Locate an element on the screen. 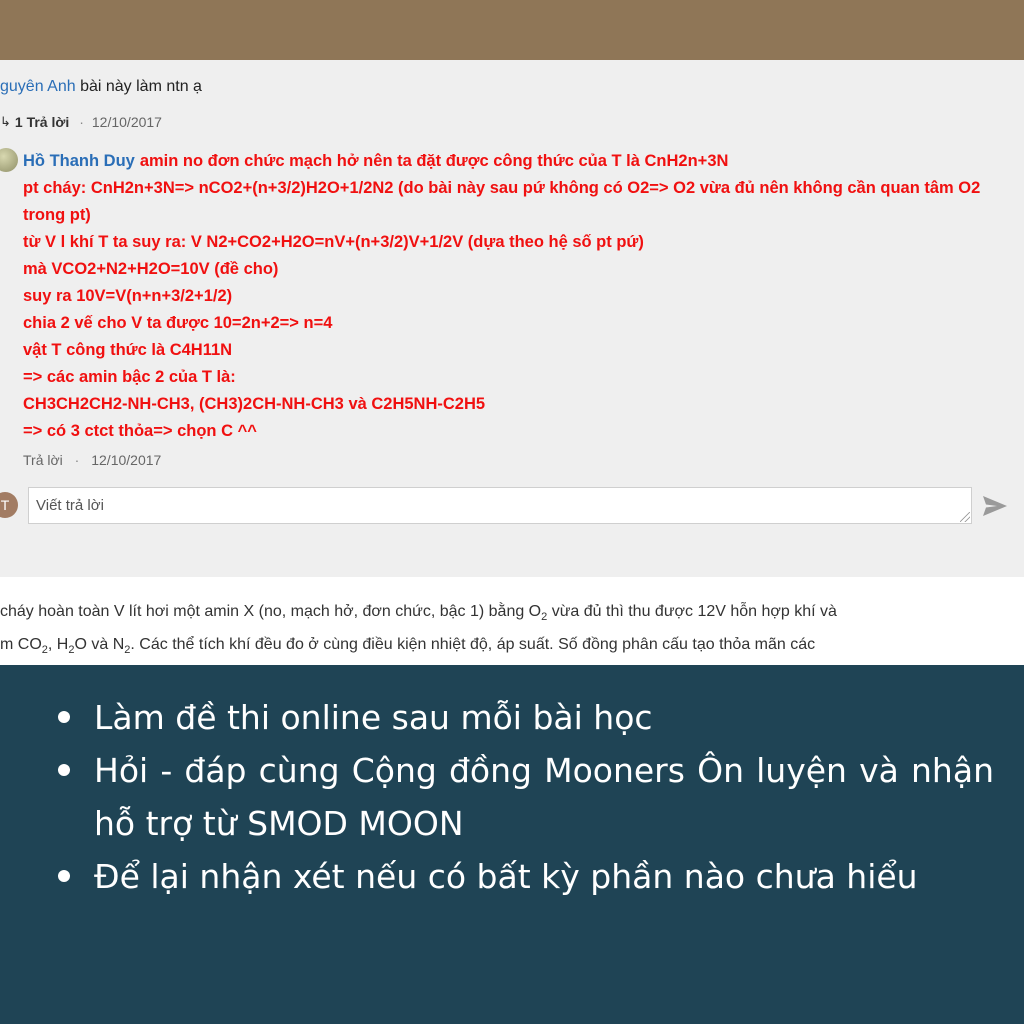  avatar is located at coordinates (9, 160).